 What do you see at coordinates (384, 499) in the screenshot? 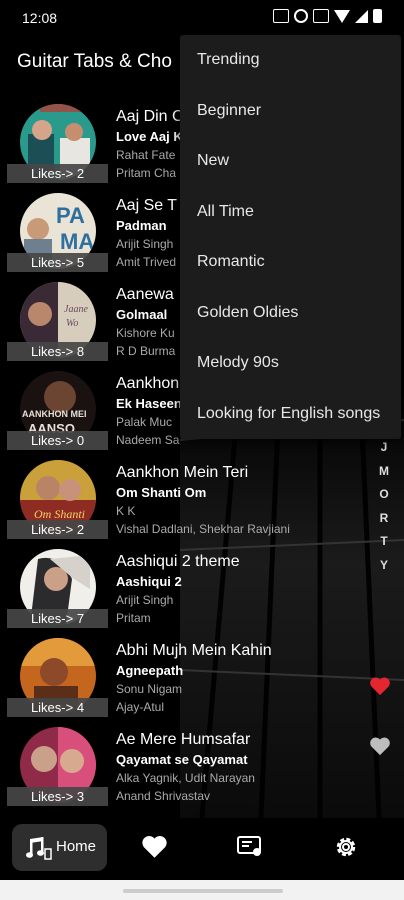
I see `alpha-index-letter: O` at bounding box center [384, 499].